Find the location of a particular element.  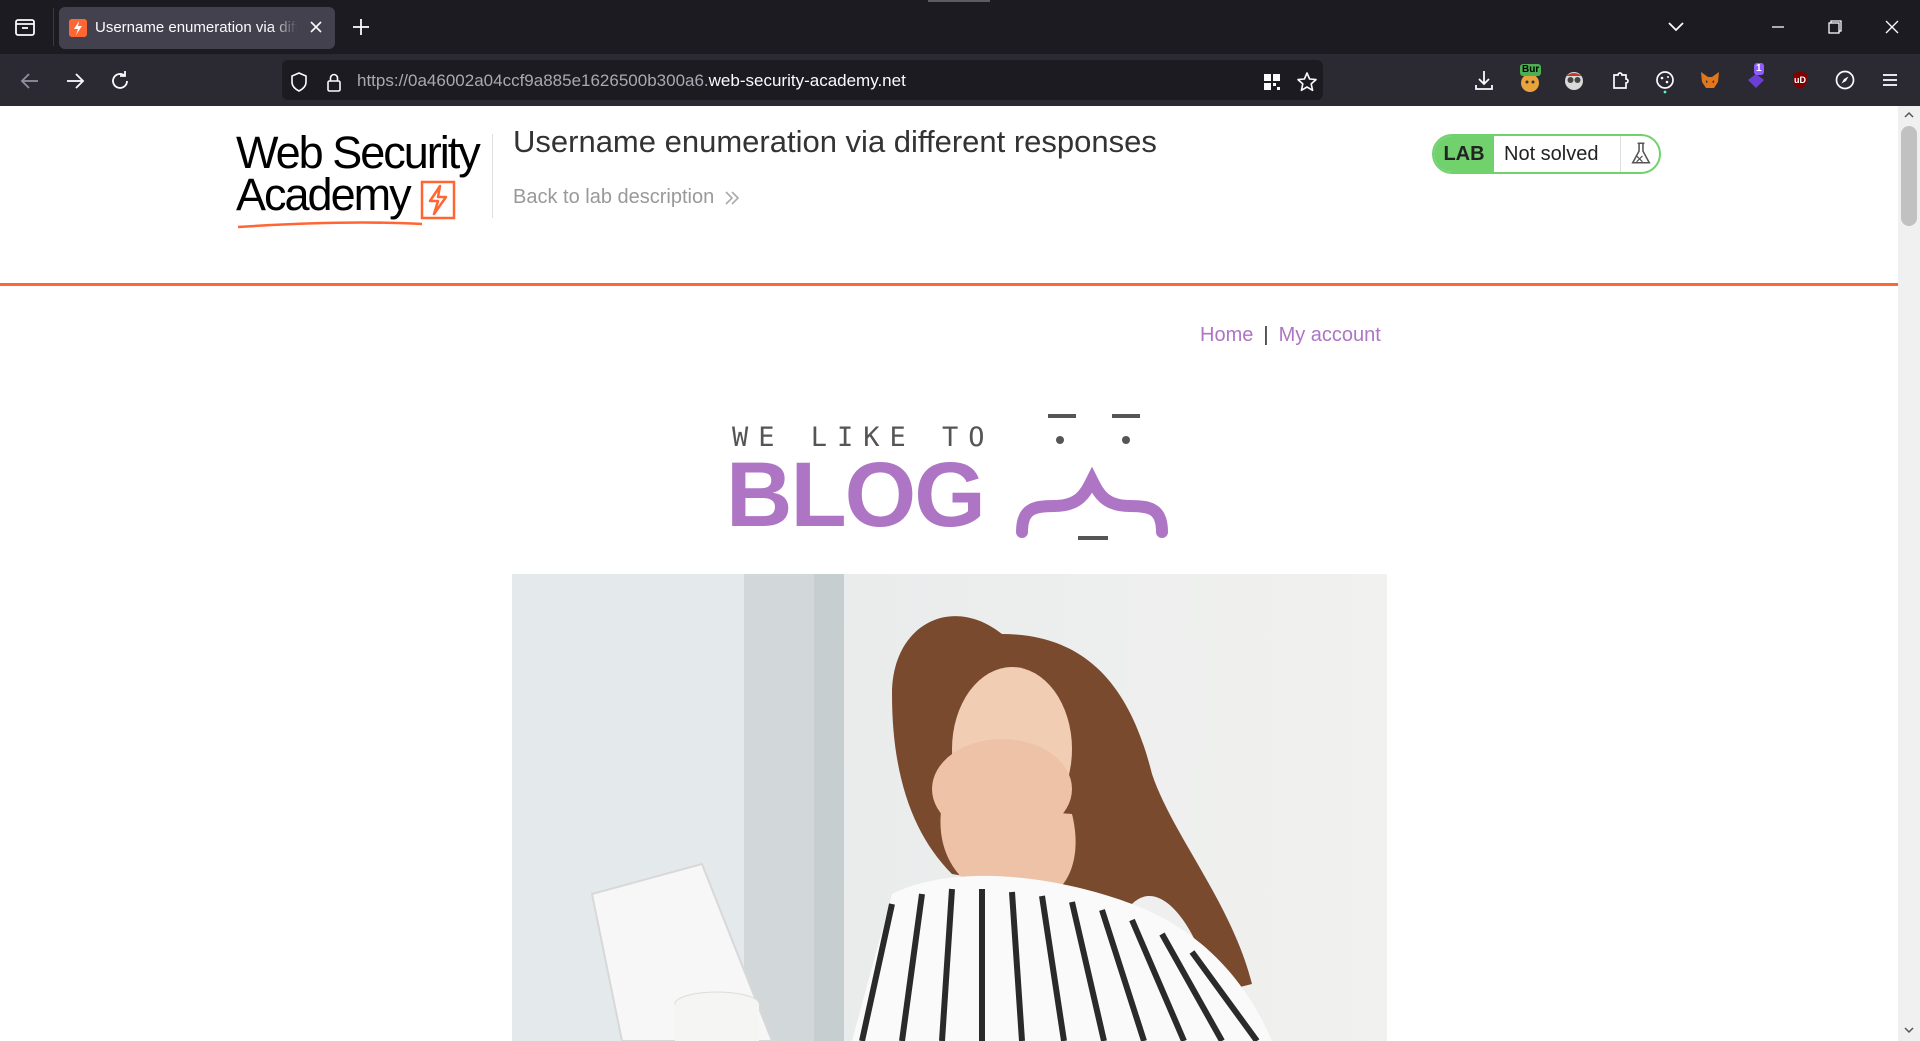

minimize-icon is located at coordinates (1778, 27).